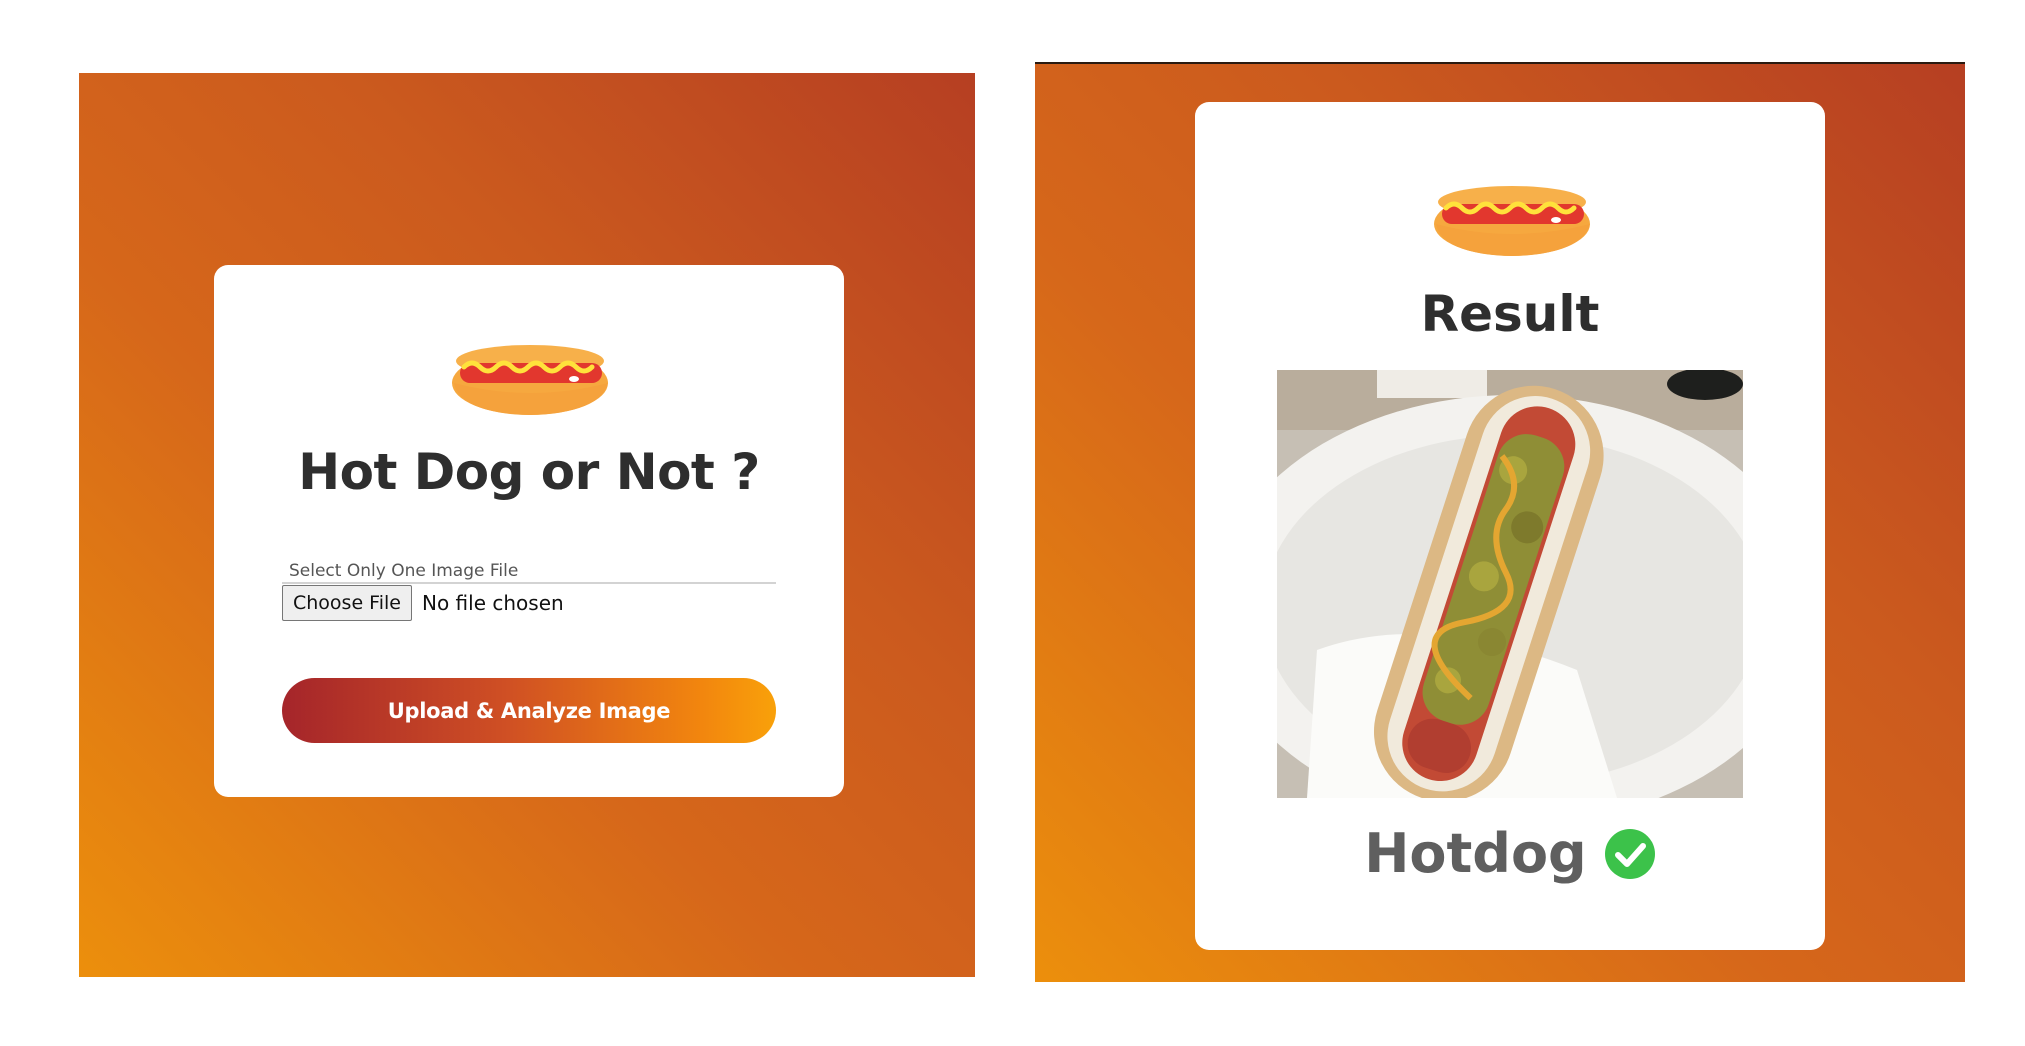  What do you see at coordinates (1510, 314) in the screenshot?
I see `result-title: Result` at bounding box center [1510, 314].